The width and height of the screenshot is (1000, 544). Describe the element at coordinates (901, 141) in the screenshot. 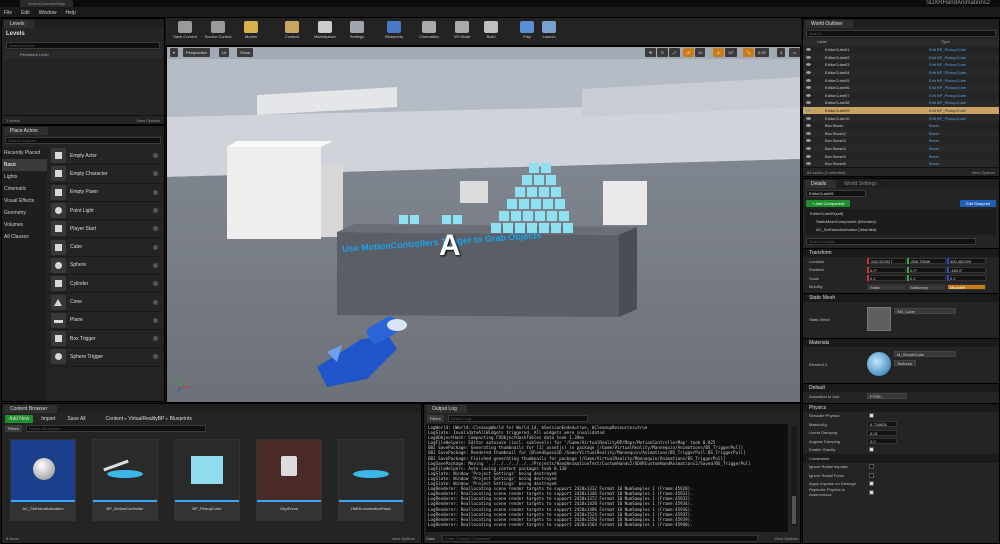

I see `outliner-row: Box Brush3 Brush` at that location.